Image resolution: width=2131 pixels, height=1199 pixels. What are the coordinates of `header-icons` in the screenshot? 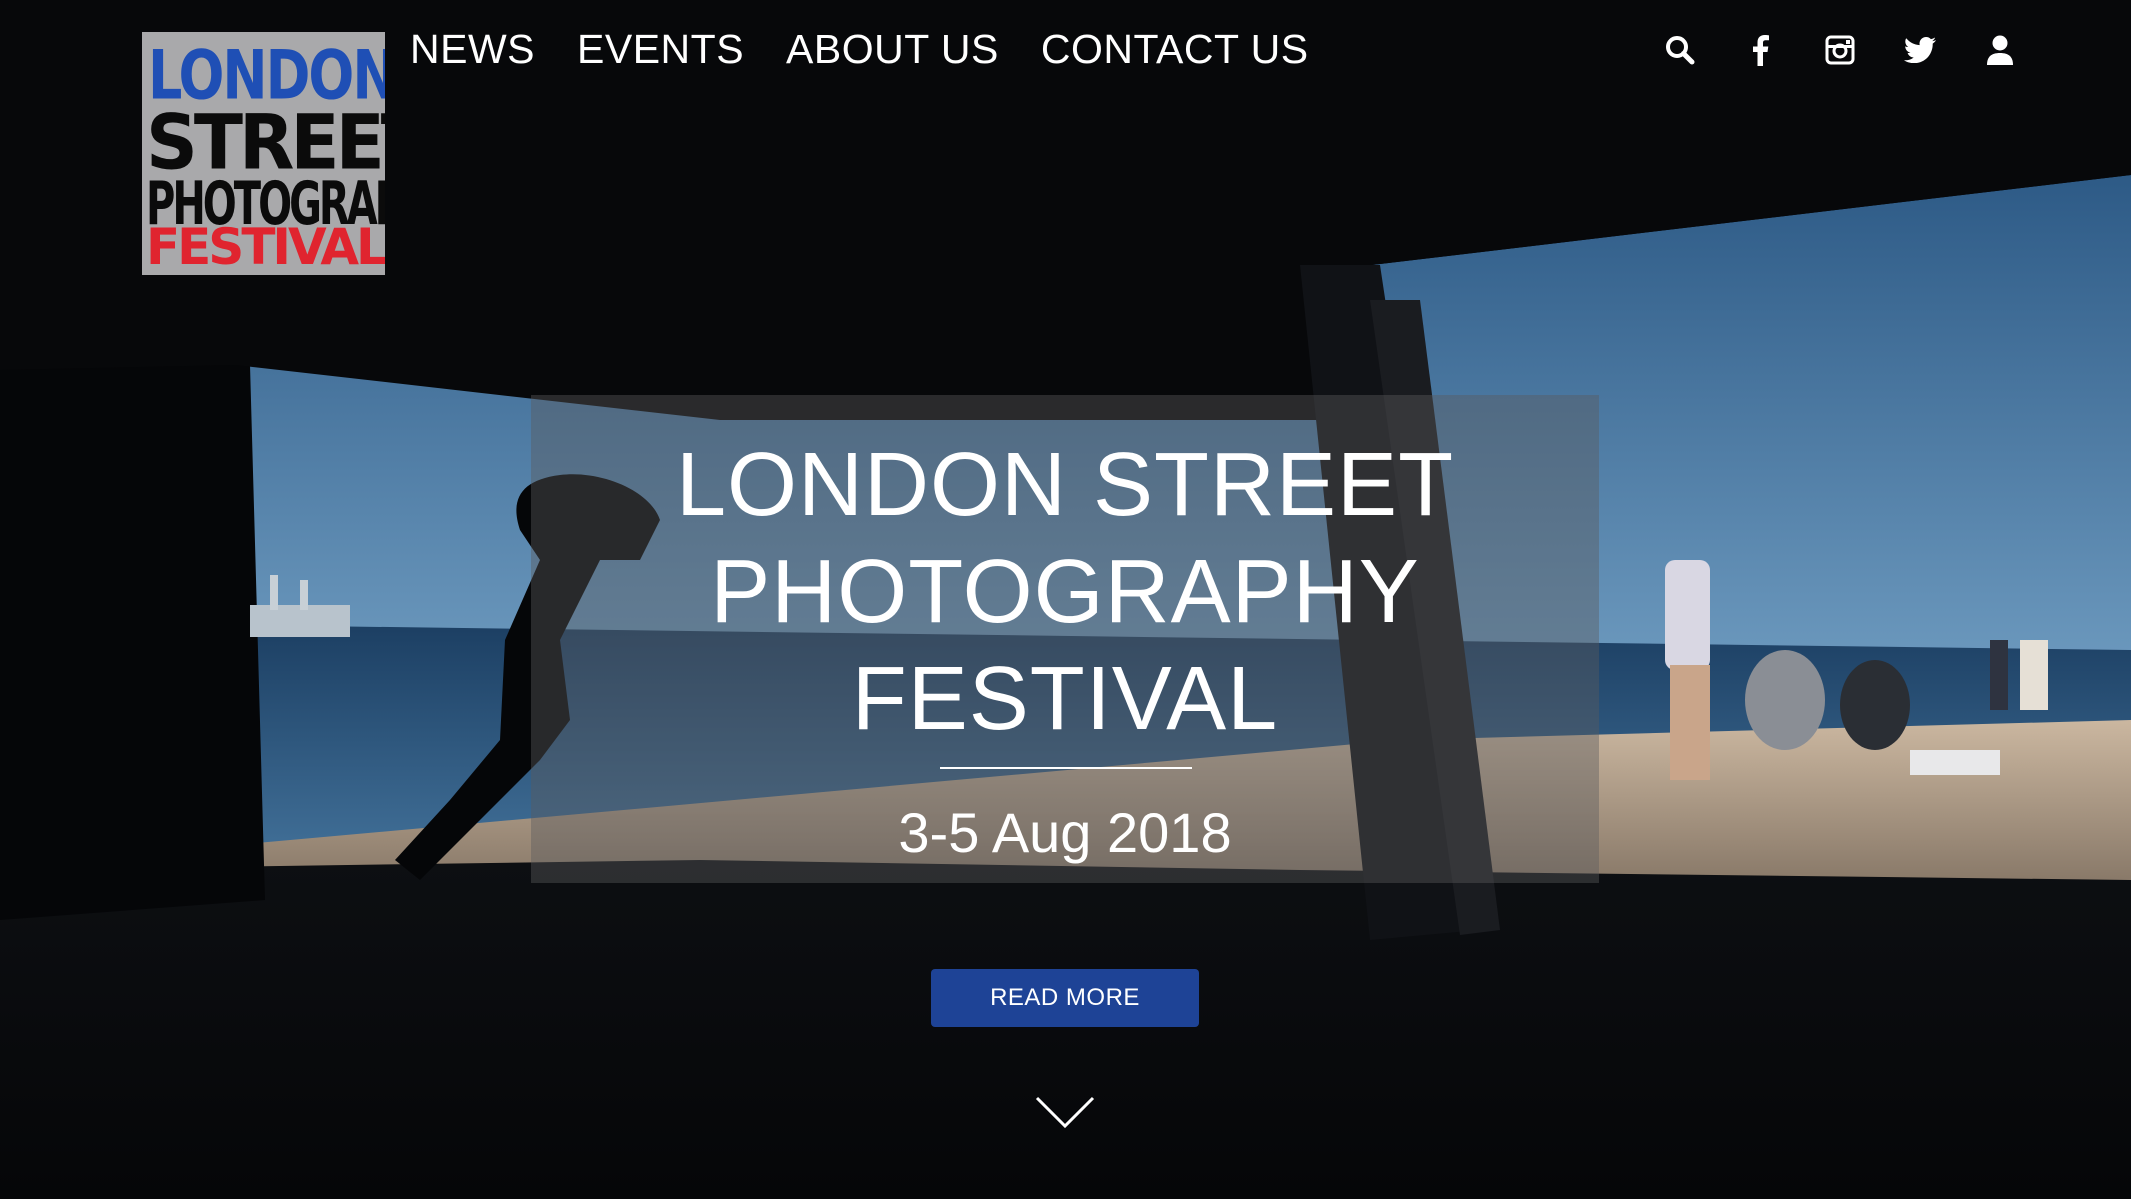 It's located at (1840, 50).